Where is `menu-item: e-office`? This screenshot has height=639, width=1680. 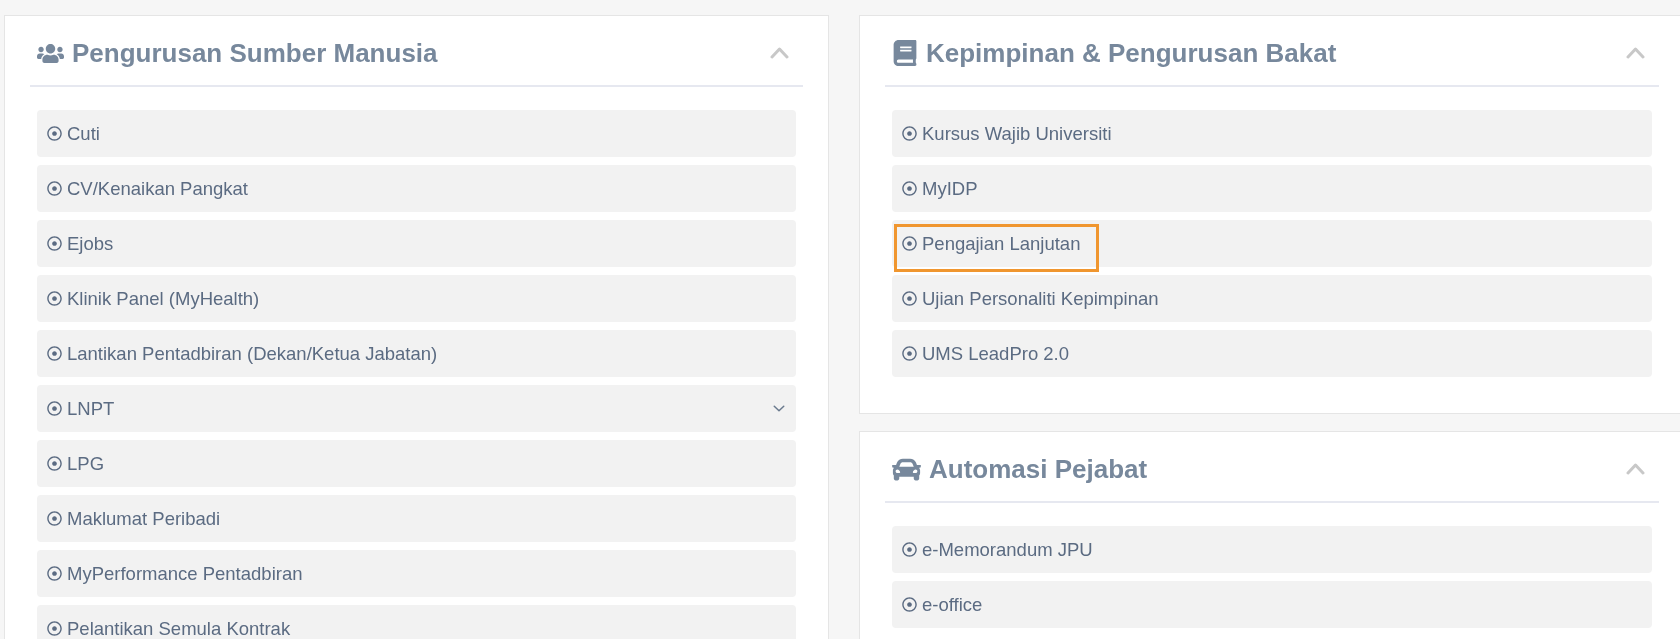
menu-item: e-office is located at coordinates (1272, 604).